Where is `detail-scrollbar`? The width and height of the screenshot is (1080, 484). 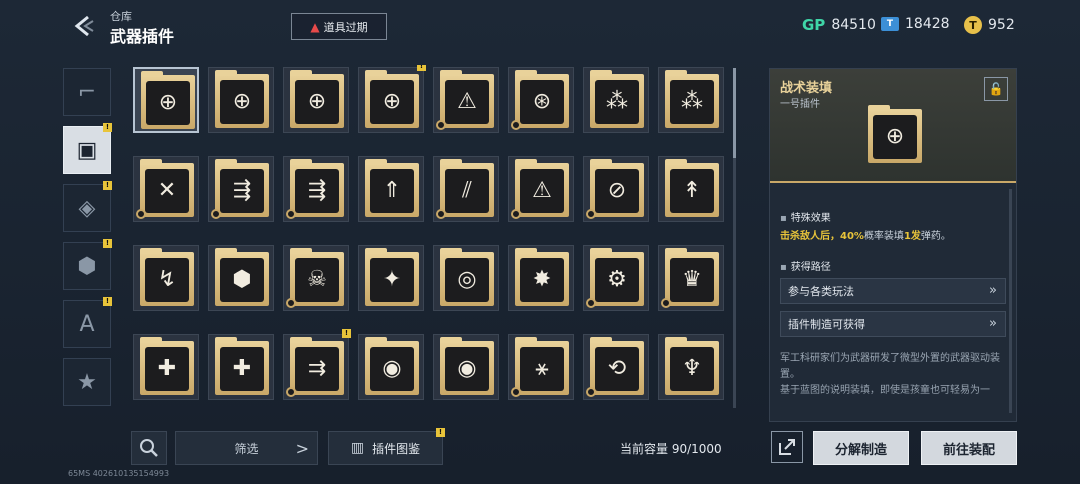 detail-scrollbar is located at coordinates (1010, 301).